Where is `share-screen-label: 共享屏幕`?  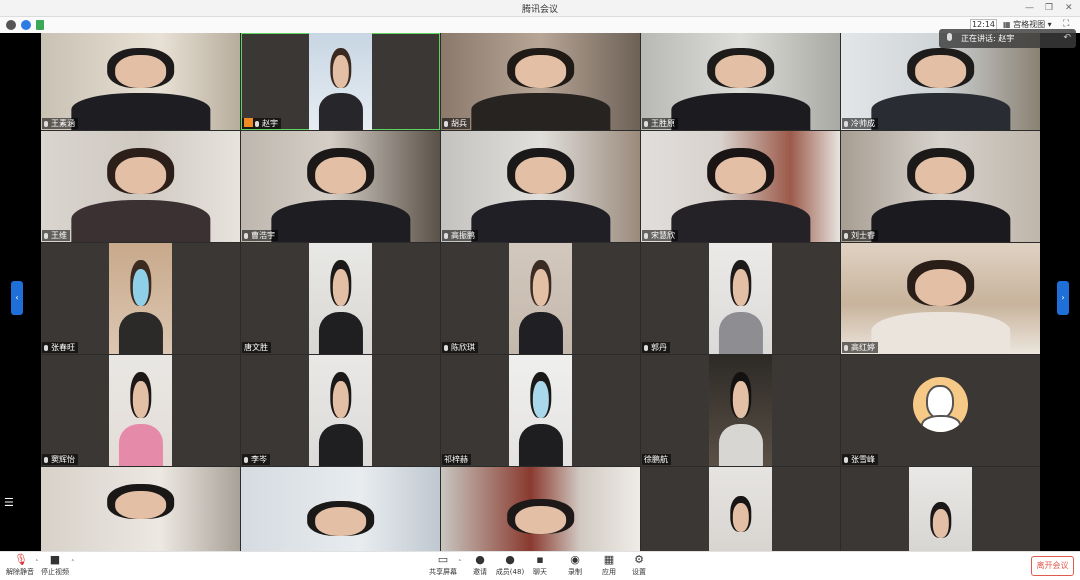 share-screen-label: 共享屏幕 is located at coordinates (443, 572).